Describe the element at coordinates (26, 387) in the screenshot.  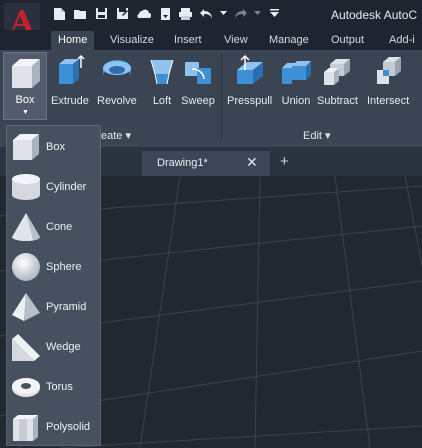
I see `torus-icon` at that location.